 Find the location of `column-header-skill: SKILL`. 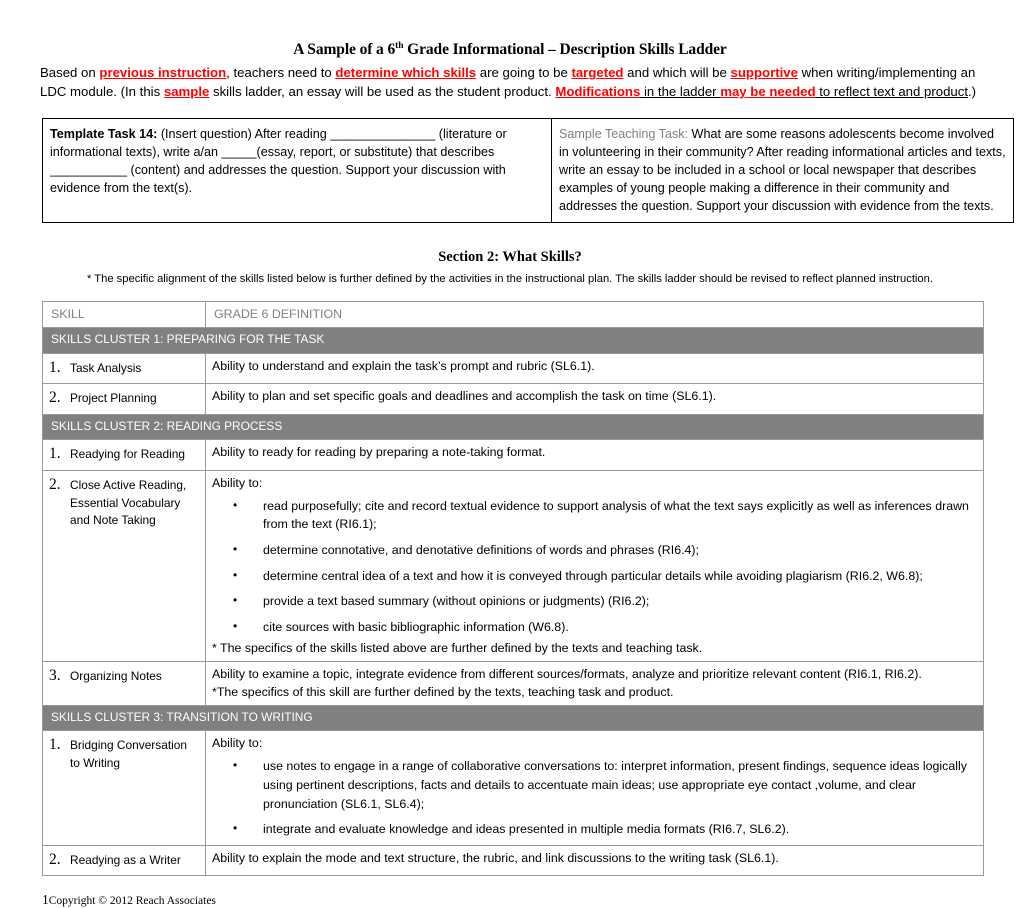

column-header-skill: SKILL is located at coordinates (124, 315).